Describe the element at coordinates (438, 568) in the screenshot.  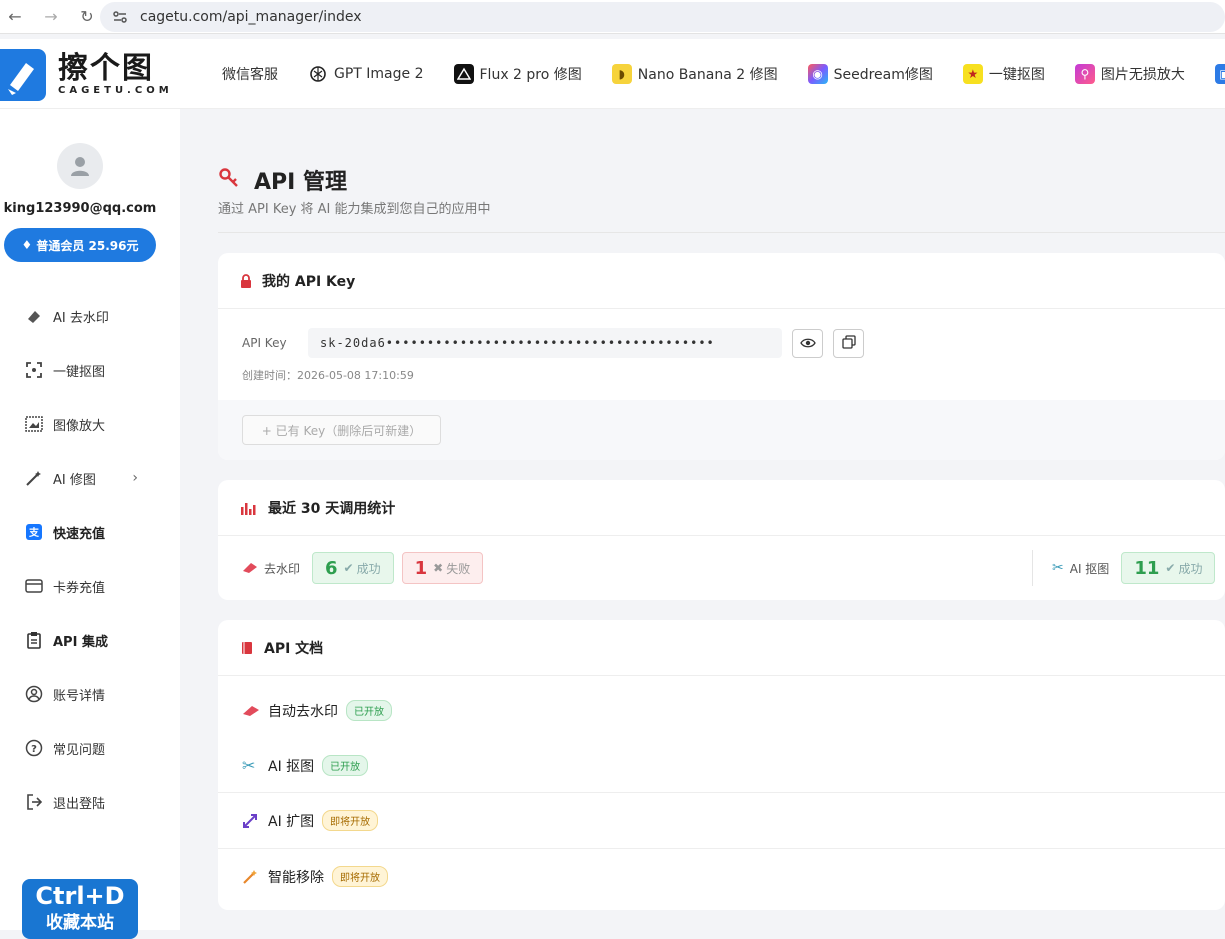
I see `x-circle-icon: ✖` at that location.